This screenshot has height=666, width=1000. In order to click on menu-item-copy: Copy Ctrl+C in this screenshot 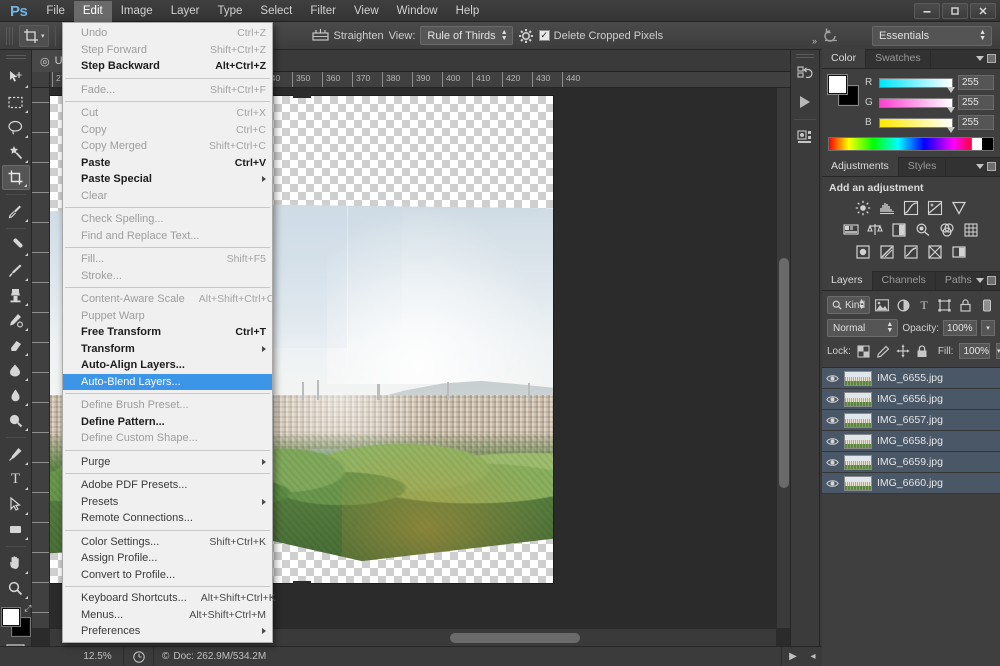, I will do `click(167, 130)`.